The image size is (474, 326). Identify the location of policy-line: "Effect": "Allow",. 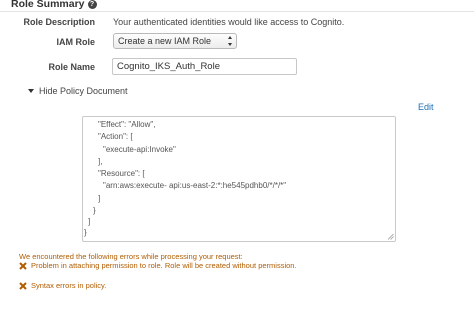
(127, 124).